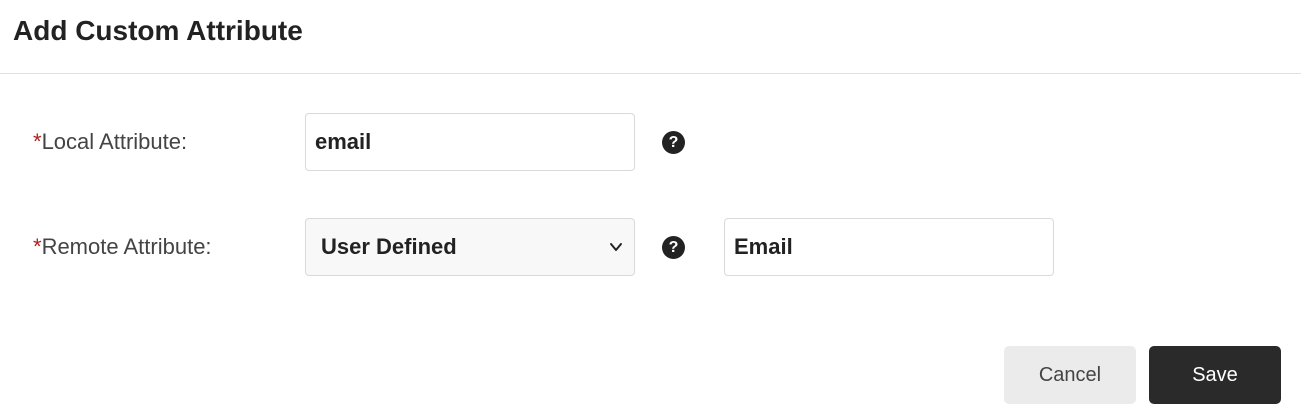 Image resolution: width=1301 pixels, height=420 pixels. Describe the element at coordinates (470, 142) in the screenshot. I see `local-attribute-input: email` at that location.